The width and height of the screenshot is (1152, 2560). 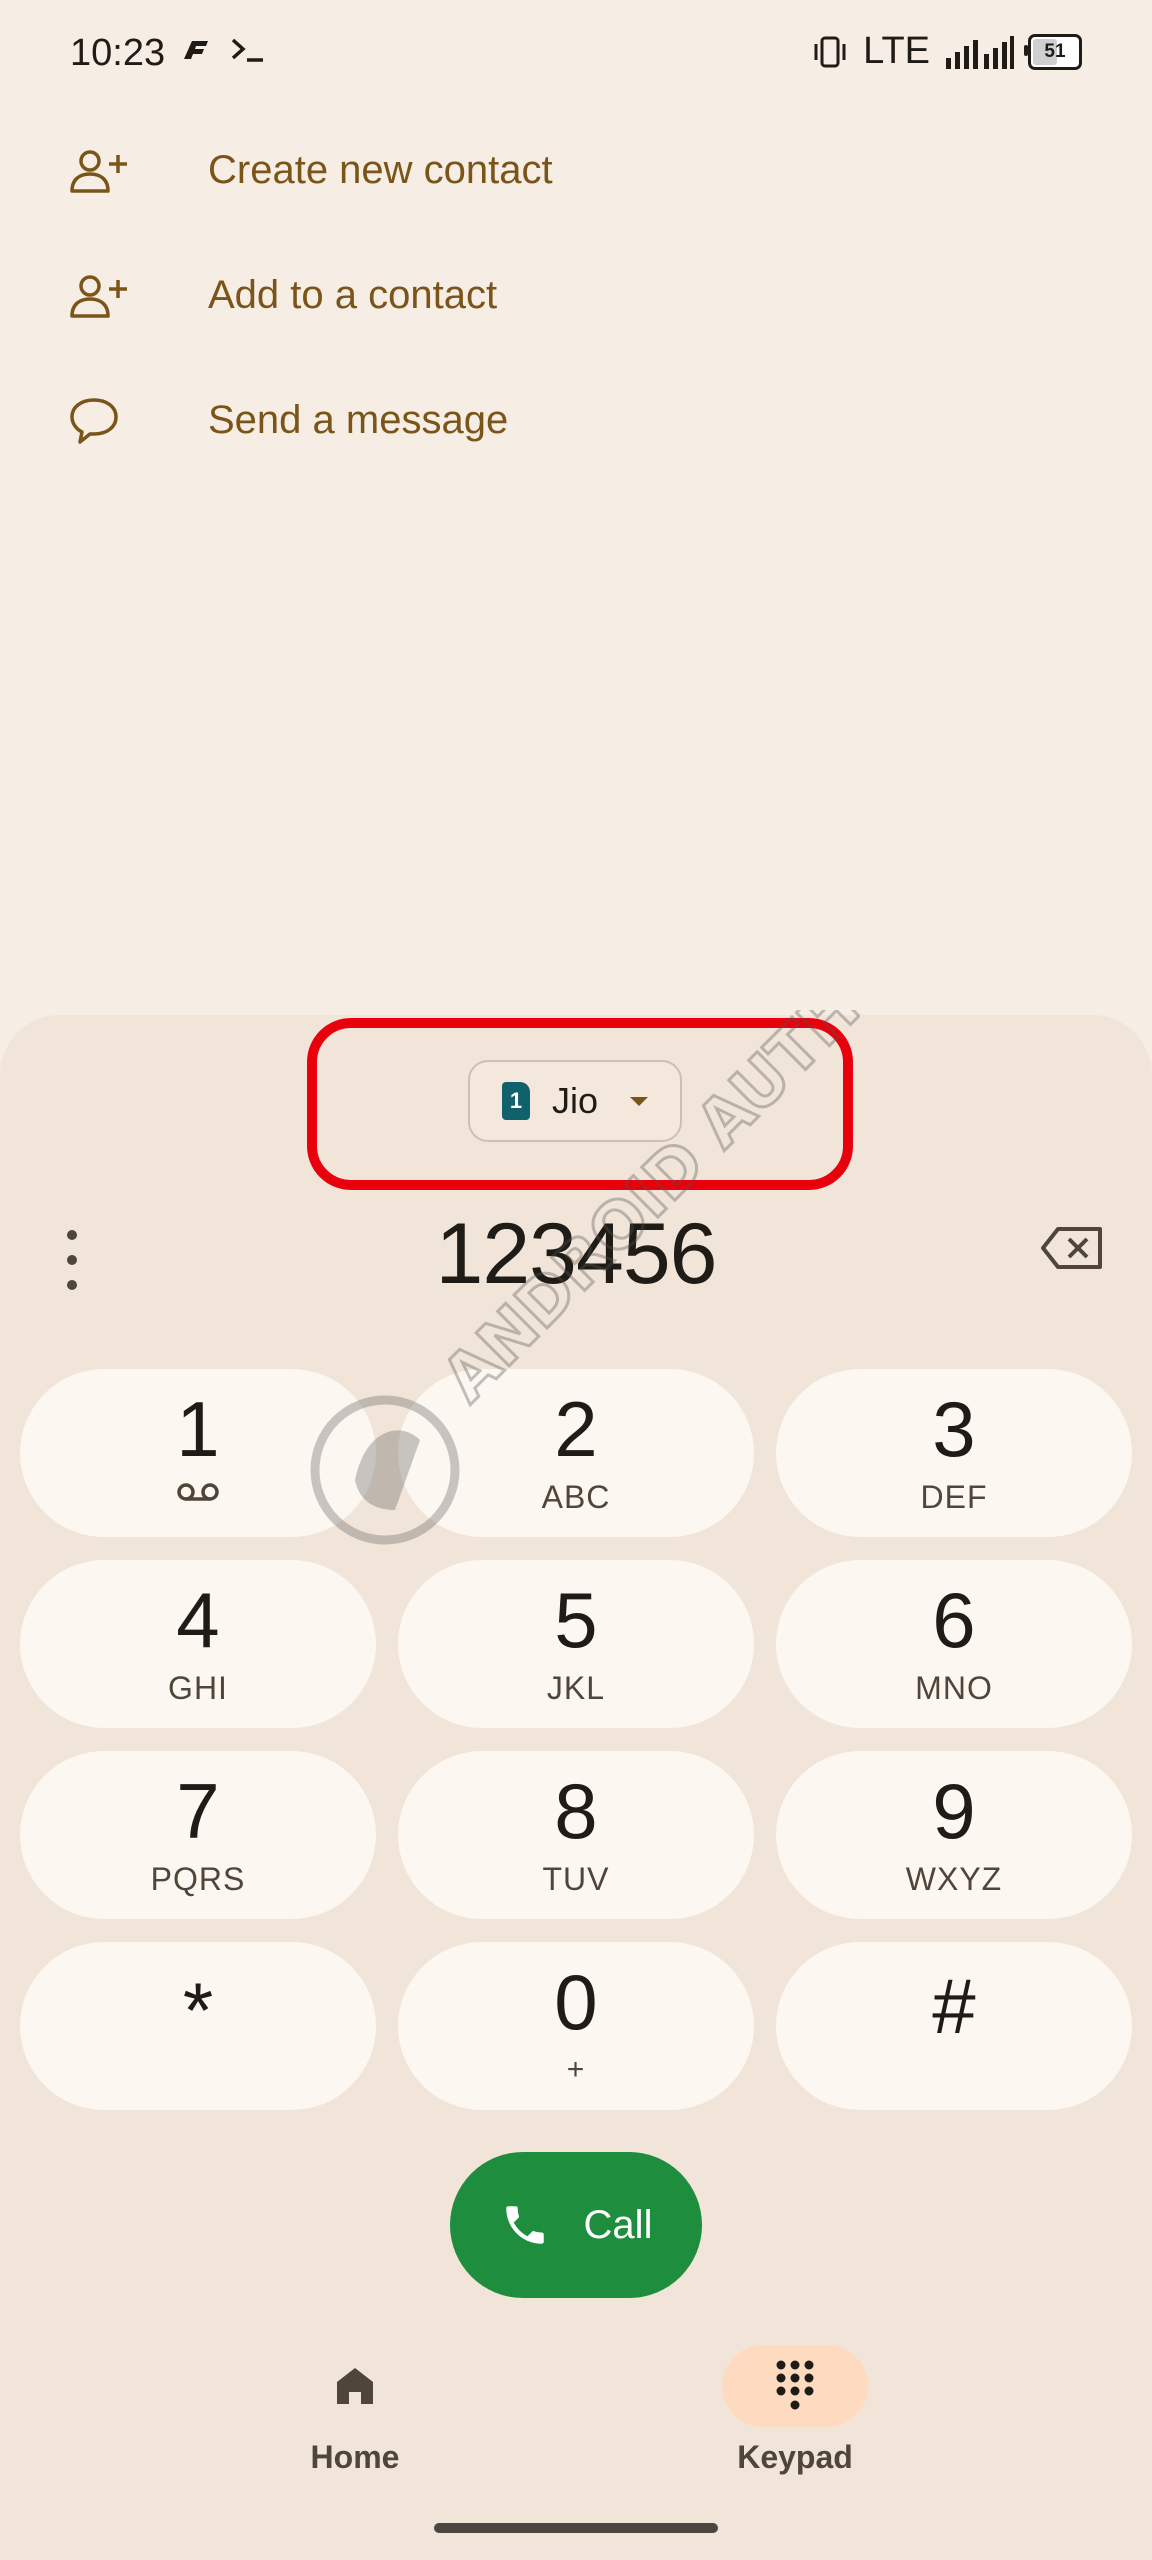 I want to click on battery-icon: 51, so click(x=1053, y=51).